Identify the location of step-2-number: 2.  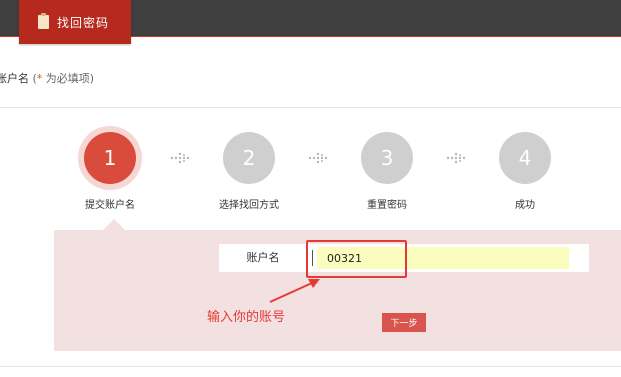
(249, 158).